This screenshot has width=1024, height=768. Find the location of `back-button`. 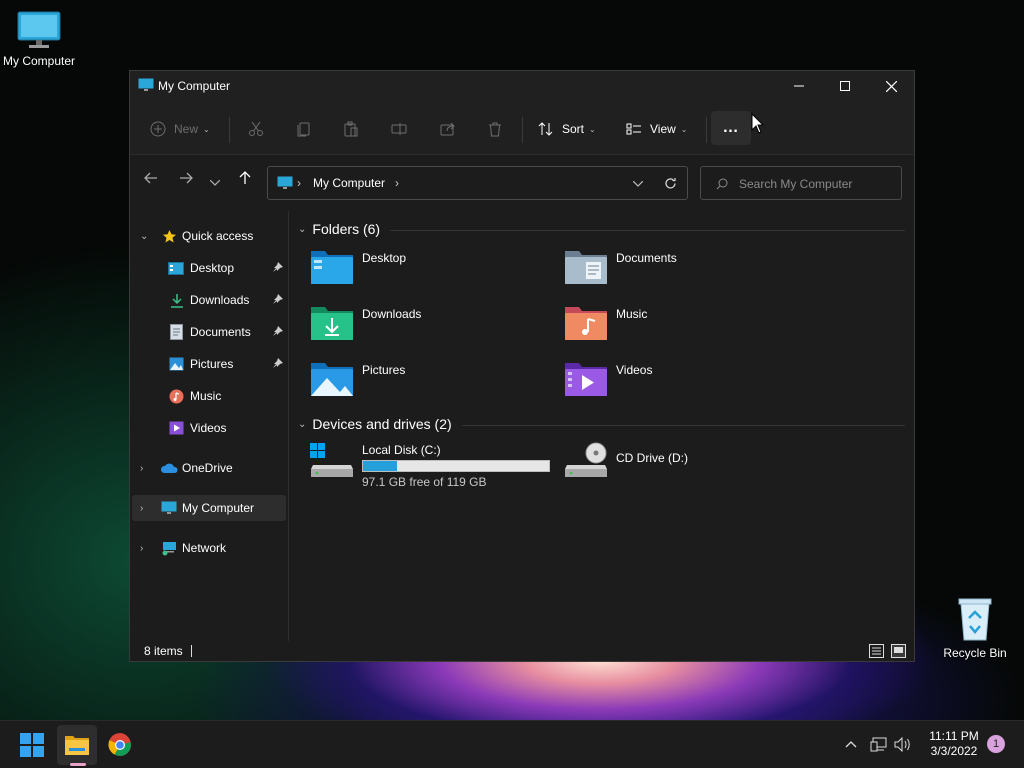

back-button is located at coordinates (151, 179).